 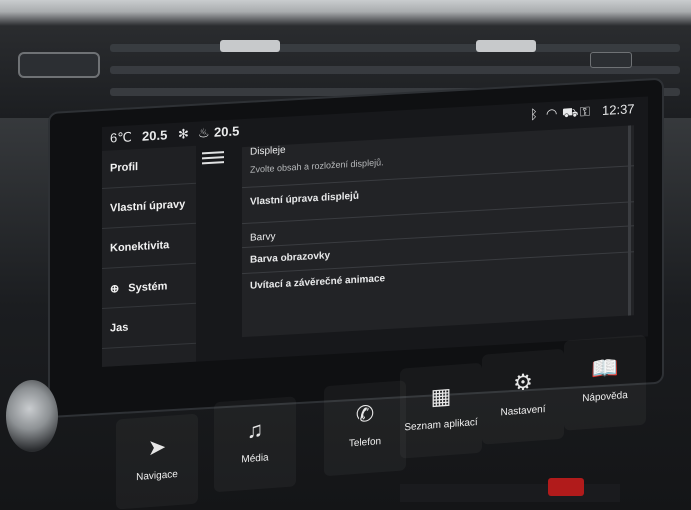 I want to click on passenger-temperature: 20.5, so click(x=226, y=131).